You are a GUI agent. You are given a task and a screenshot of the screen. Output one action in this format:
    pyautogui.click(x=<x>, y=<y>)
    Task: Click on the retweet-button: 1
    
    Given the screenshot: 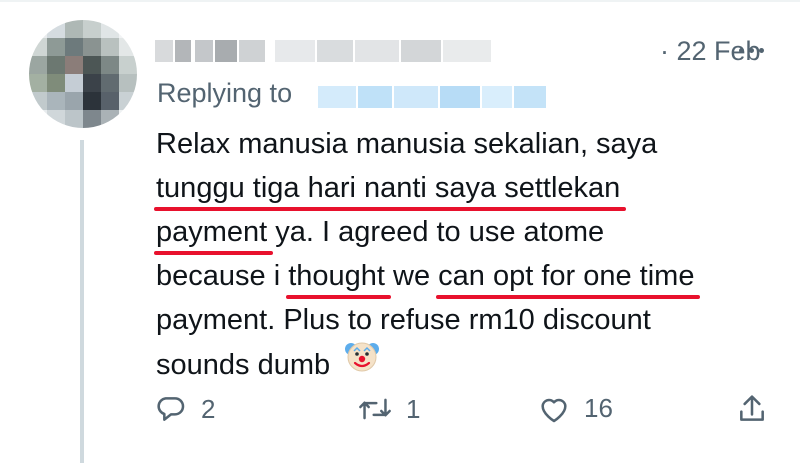 What is the action you would take?
    pyautogui.click(x=389, y=409)
    